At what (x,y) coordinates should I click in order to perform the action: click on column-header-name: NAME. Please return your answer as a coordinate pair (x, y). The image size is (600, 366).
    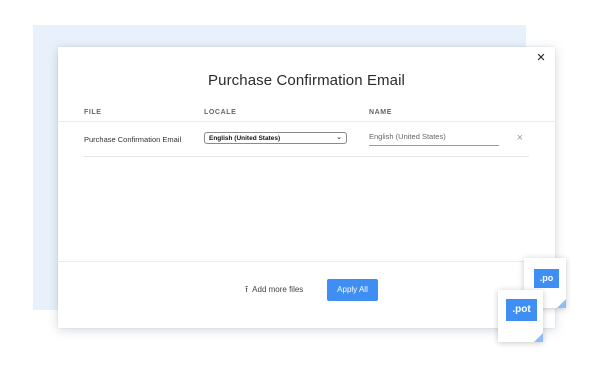
    Looking at the image, I should click on (381, 112).